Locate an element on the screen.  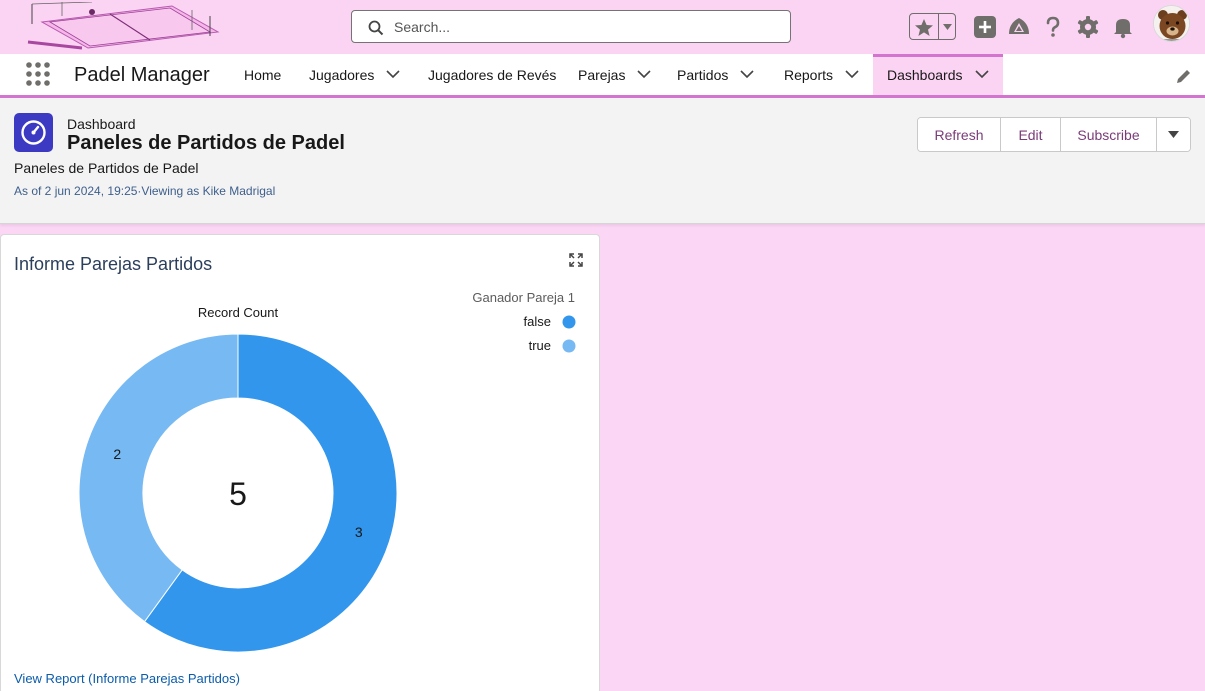
donut-center-total: 5 is located at coordinates (238, 494).